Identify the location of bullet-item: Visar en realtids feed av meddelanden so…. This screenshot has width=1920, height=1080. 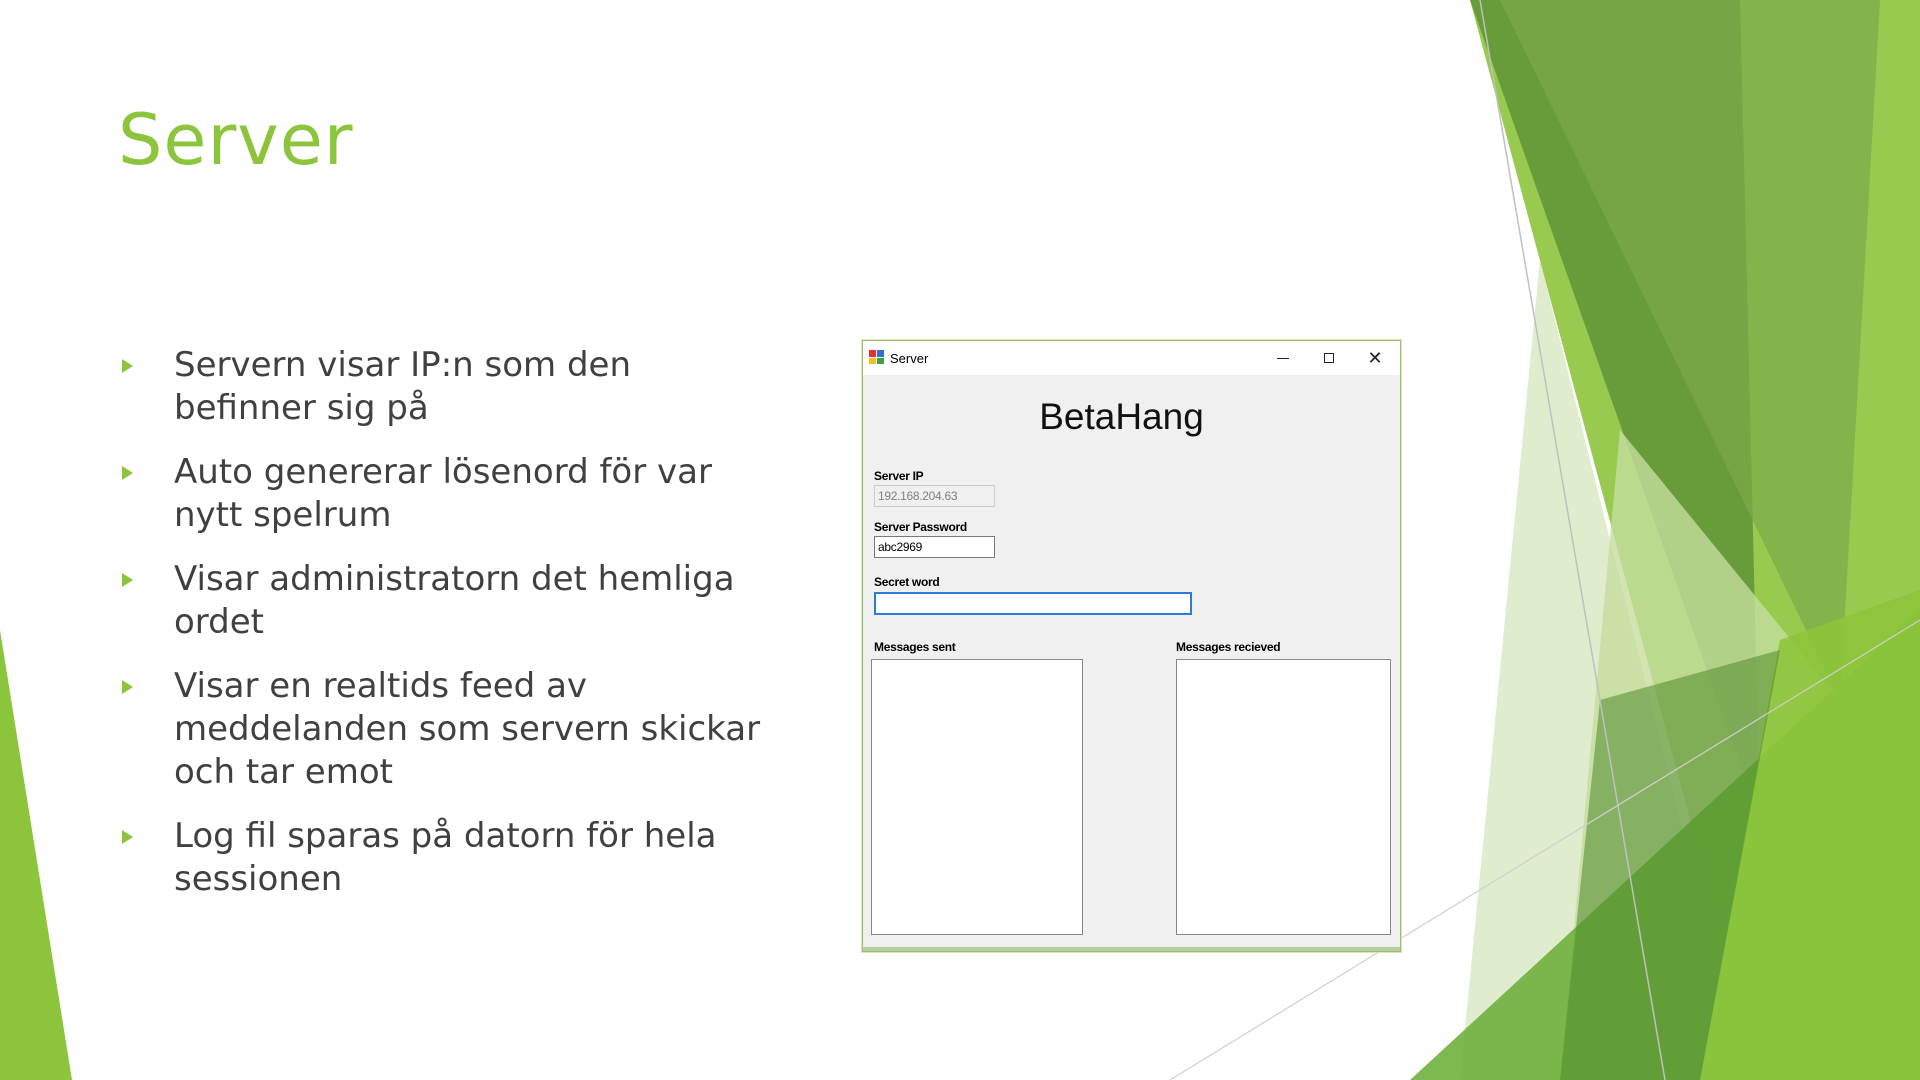
(448, 729).